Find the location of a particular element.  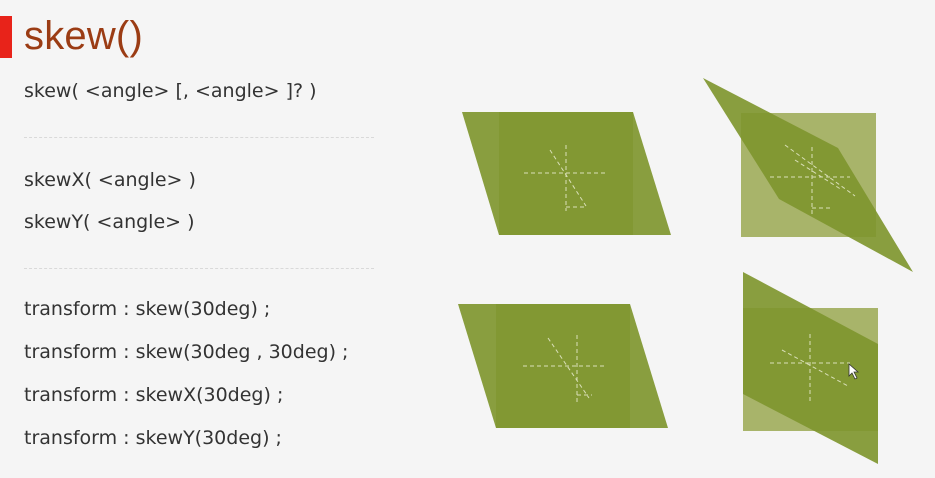

figure-skewy-30deg is located at coordinates (810, 368).